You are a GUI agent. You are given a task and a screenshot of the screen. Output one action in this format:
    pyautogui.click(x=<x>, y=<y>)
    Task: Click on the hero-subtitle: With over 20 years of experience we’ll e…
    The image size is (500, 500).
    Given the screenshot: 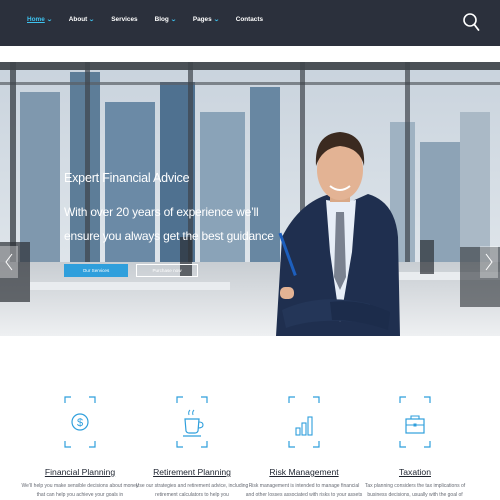 What is the action you would take?
    pyautogui.click(x=169, y=224)
    